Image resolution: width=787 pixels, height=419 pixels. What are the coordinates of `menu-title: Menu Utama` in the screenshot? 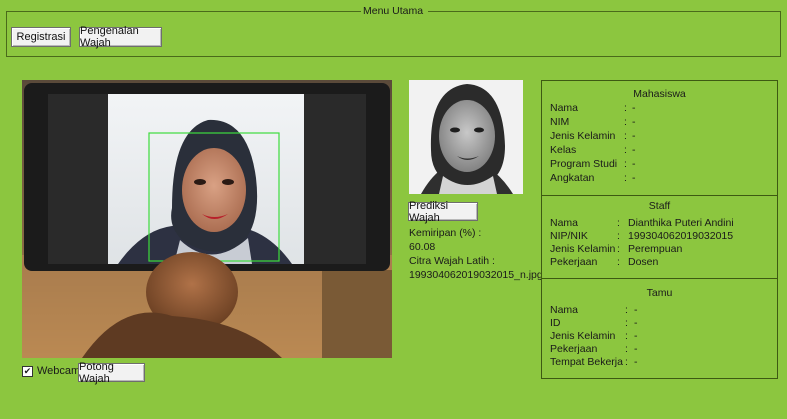 It's located at (393, 11).